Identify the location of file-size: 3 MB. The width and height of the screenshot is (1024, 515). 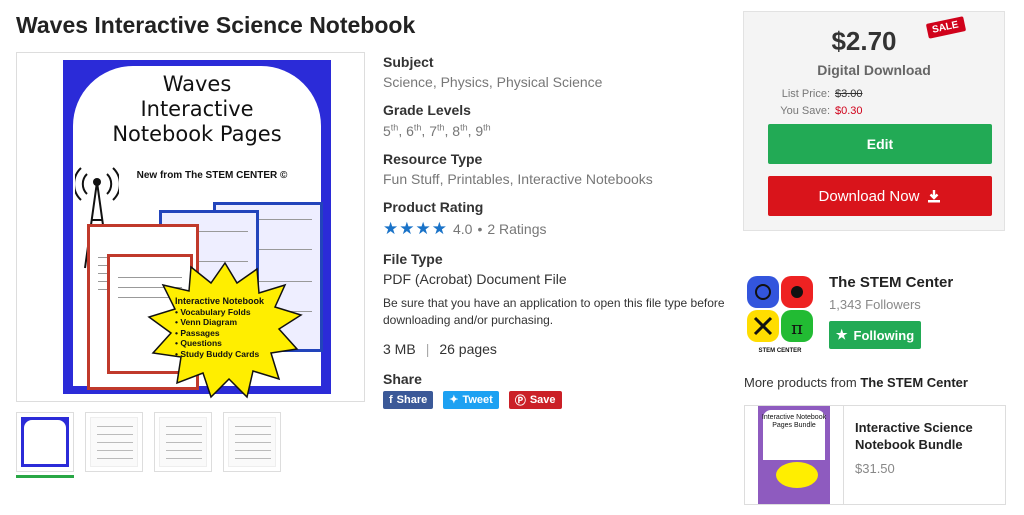
(399, 348).